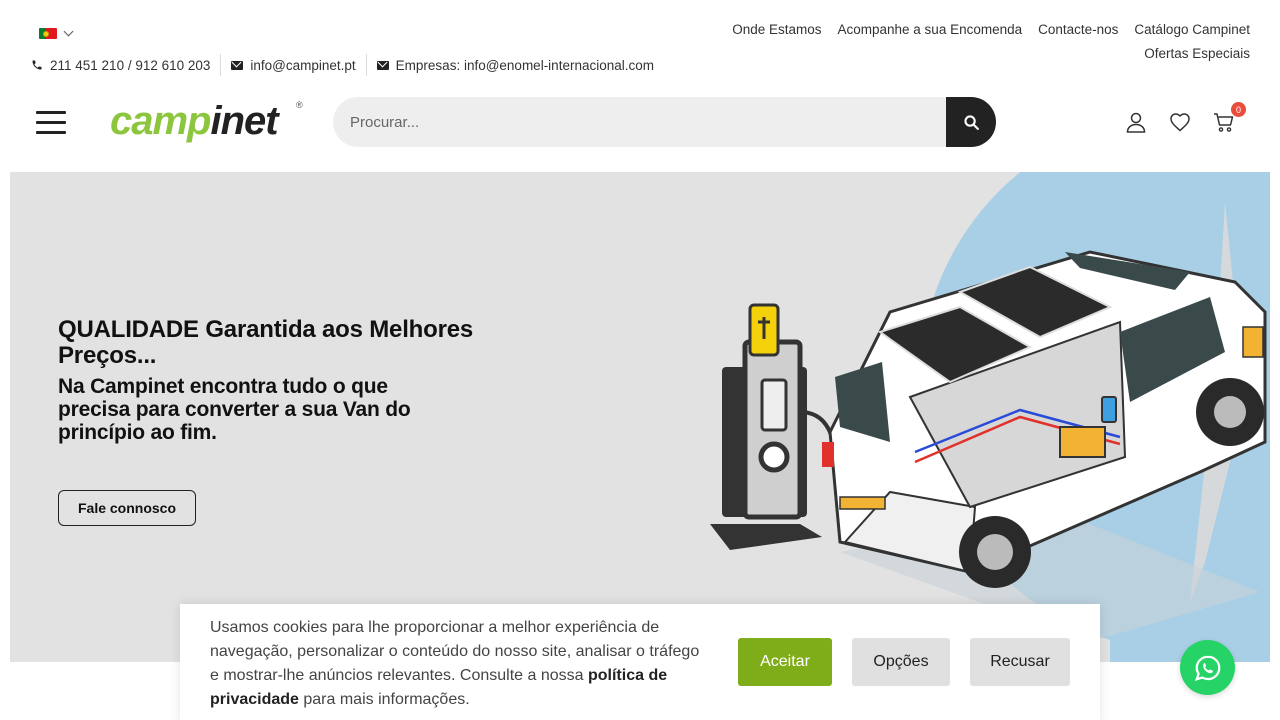  I want to click on heart-icon, so click(1180, 122).